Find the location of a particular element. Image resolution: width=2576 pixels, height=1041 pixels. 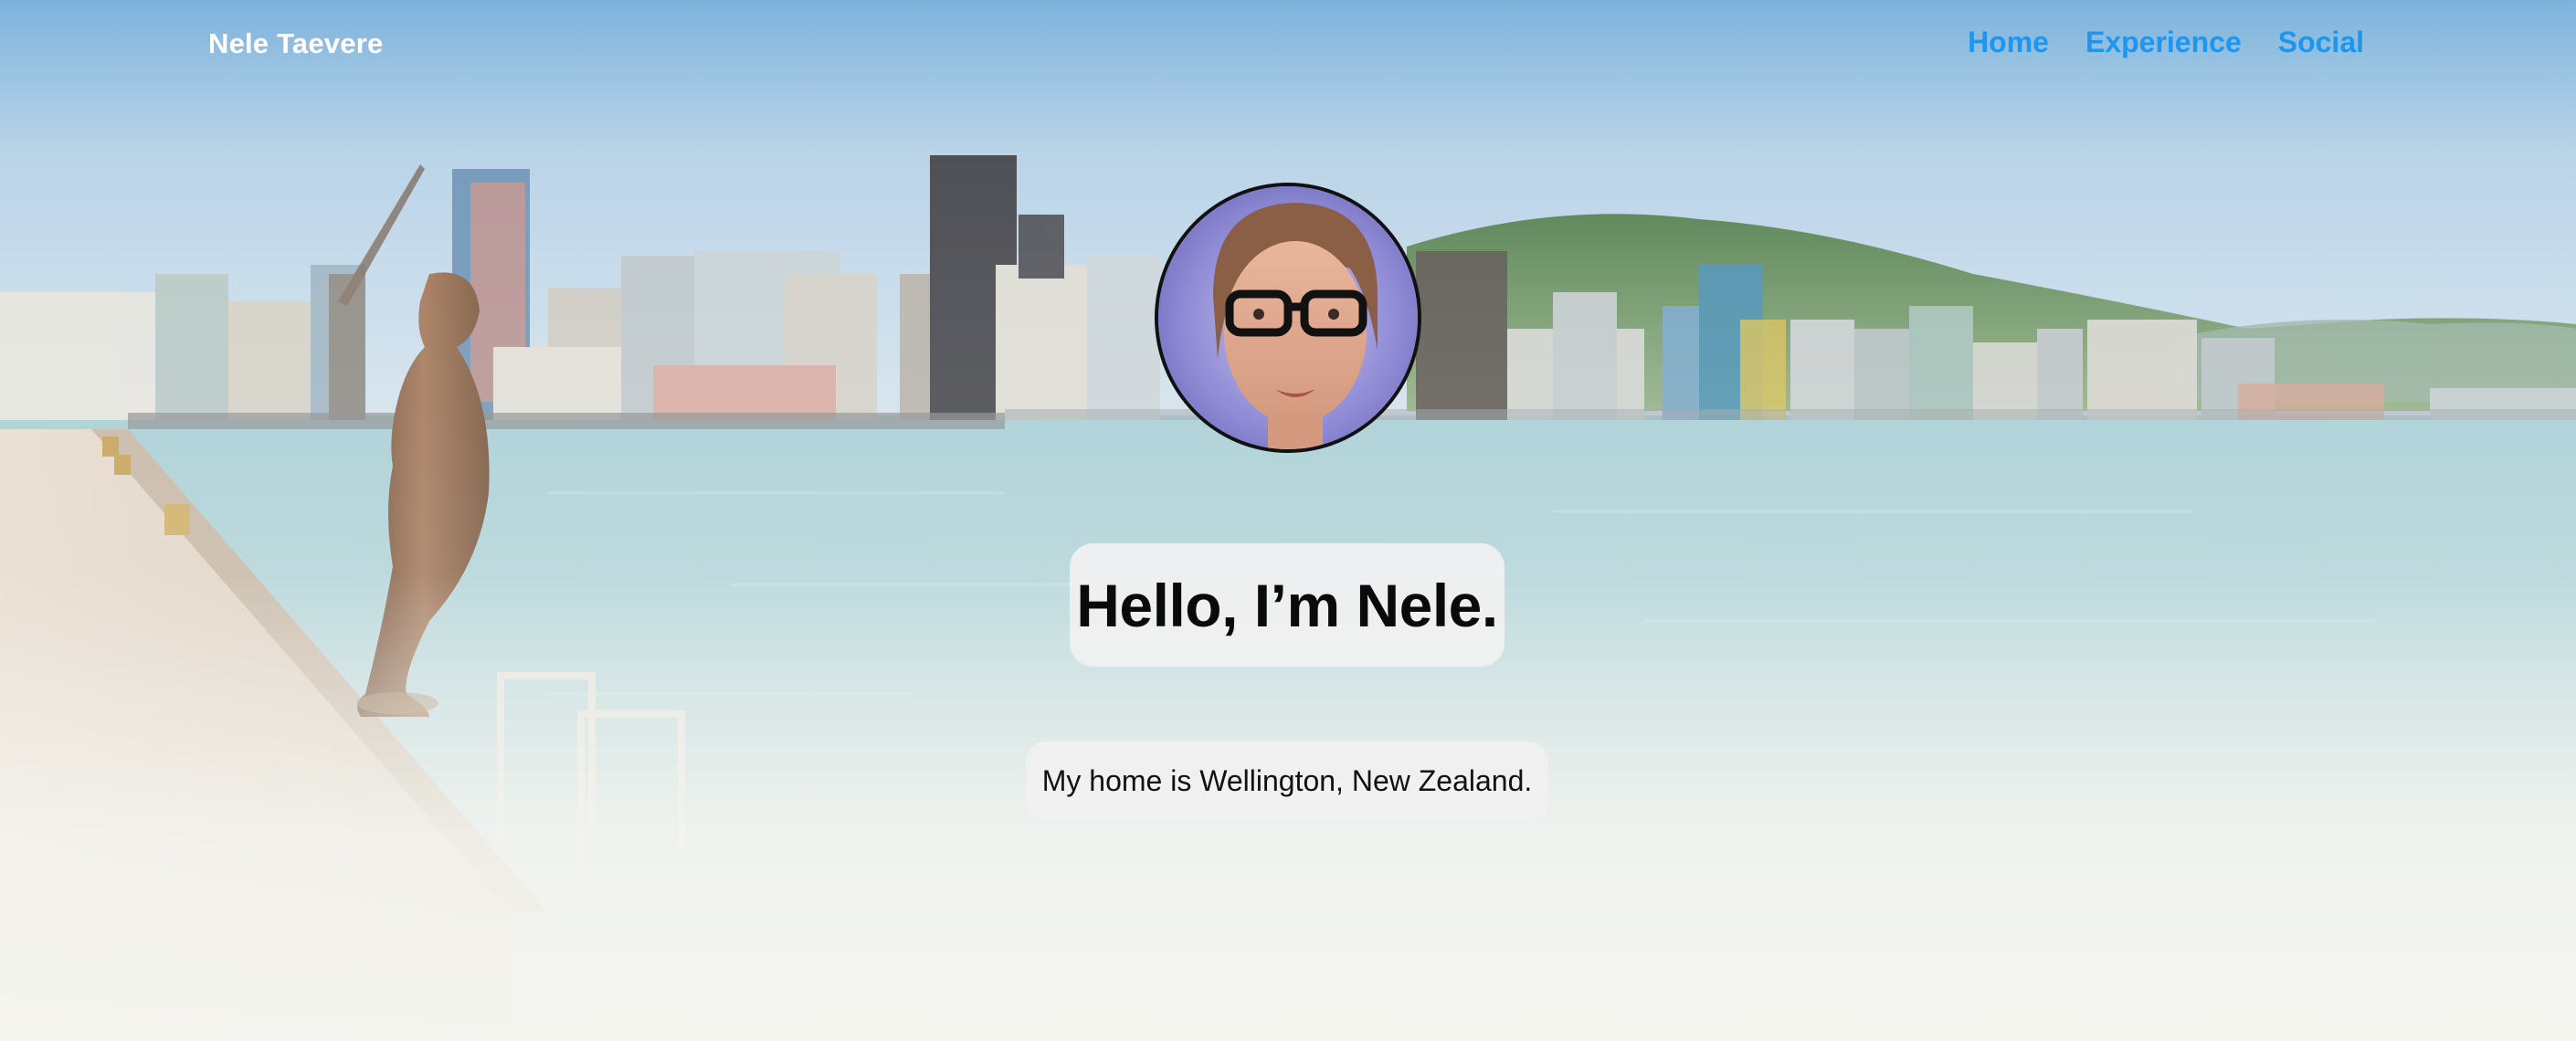

page-title: Hello, I’m Nele. is located at coordinates (1287, 605).